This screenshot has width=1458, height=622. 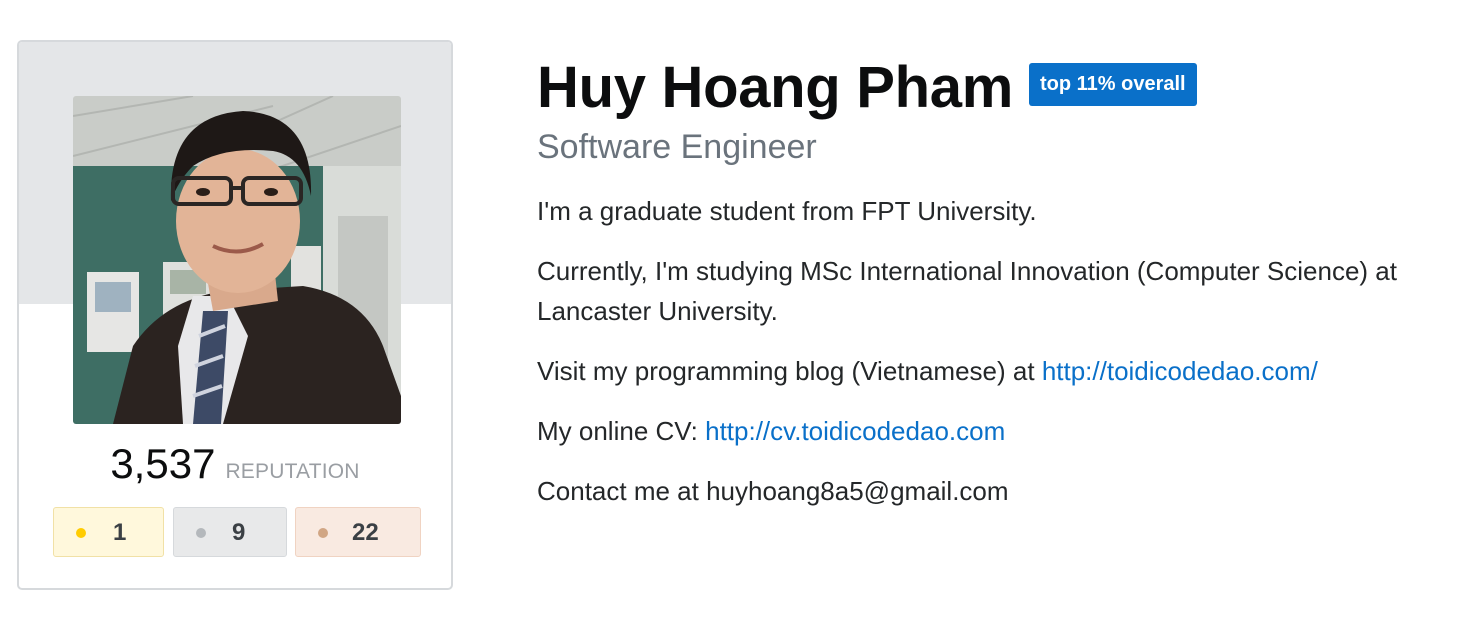 What do you see at coordinates (677, 147) in the screenshot?
I see `job-title: Software Engineer` at bounding box center [677, 147].